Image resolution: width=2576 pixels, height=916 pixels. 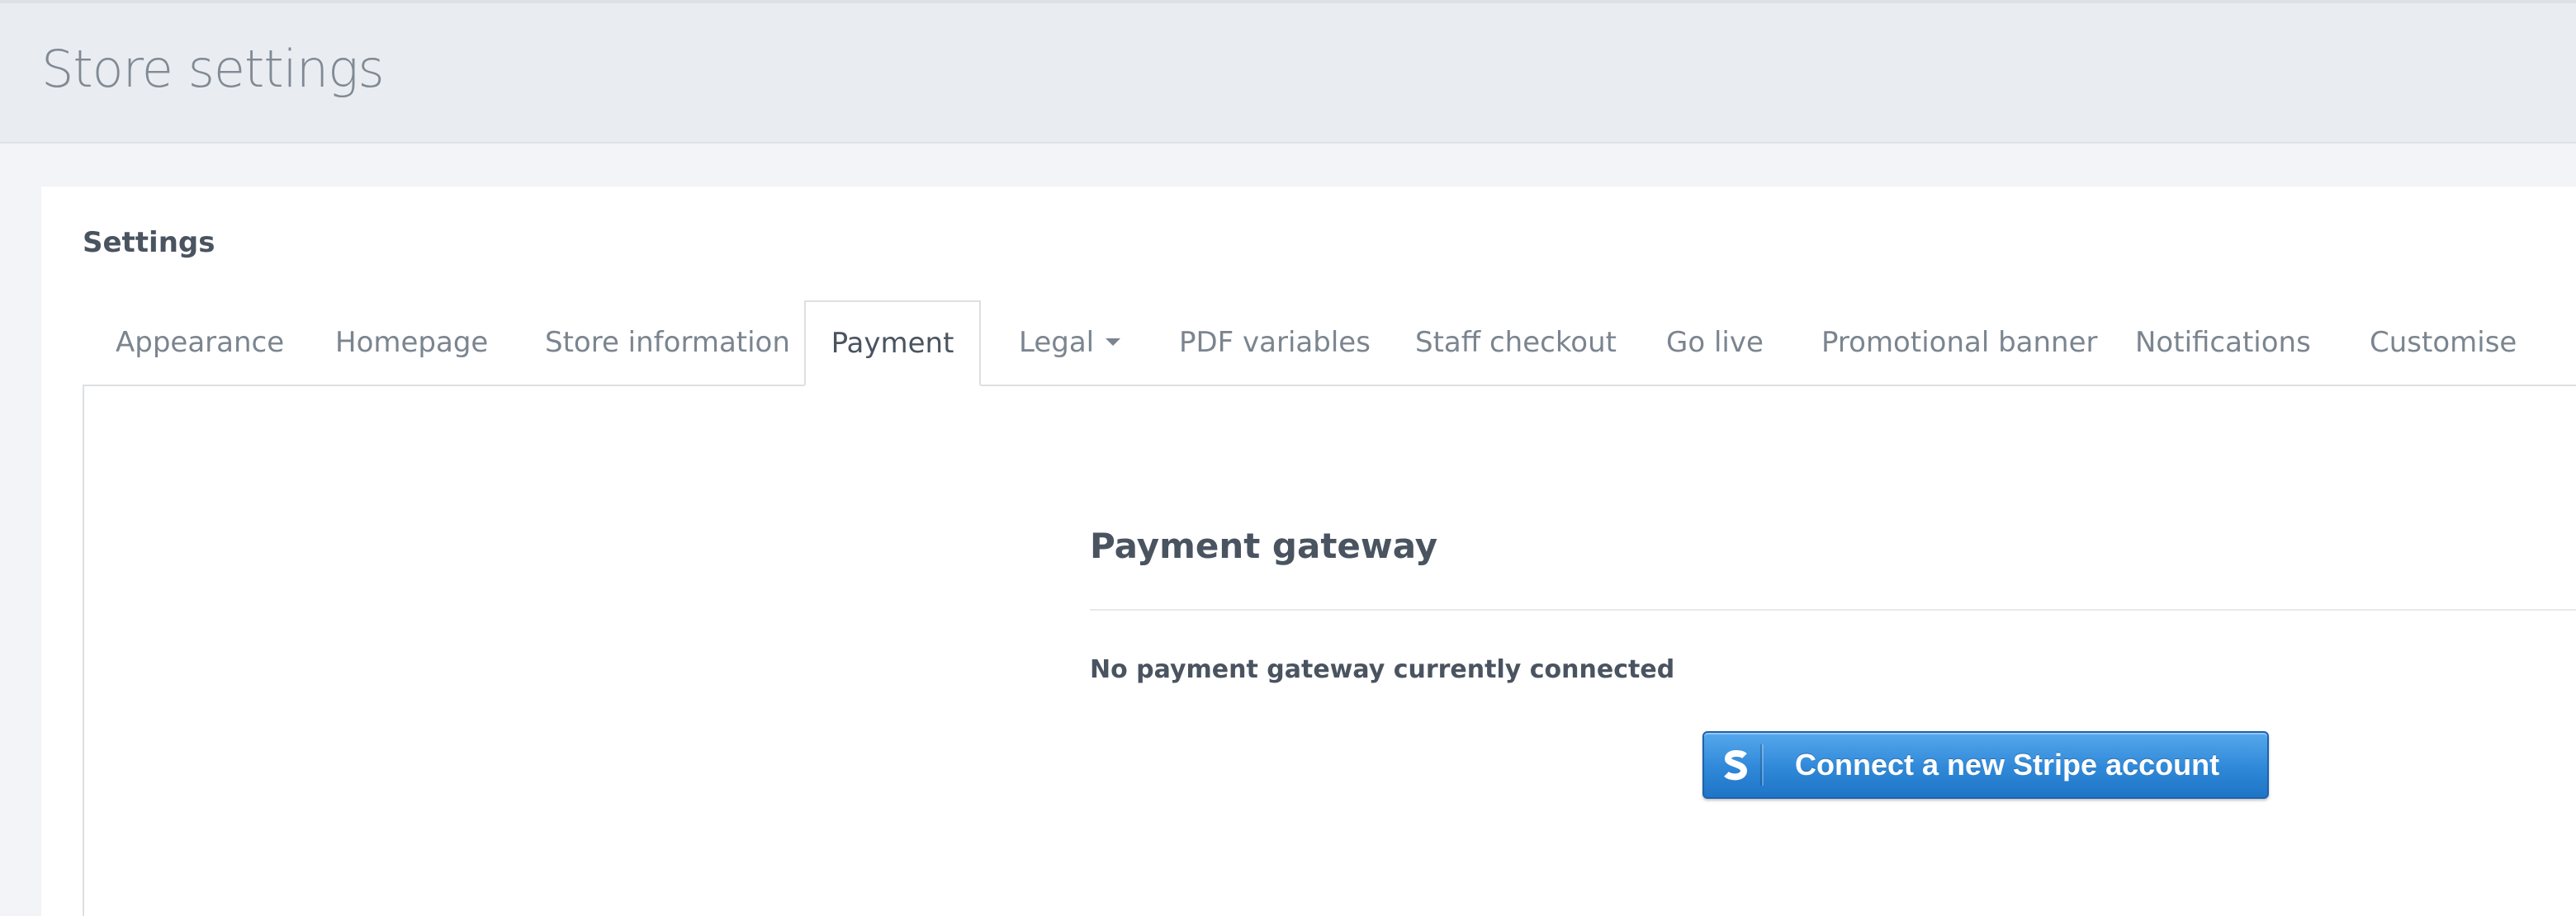 I want to click on tab-appearance: Appearance, so click(x=200, y=342).